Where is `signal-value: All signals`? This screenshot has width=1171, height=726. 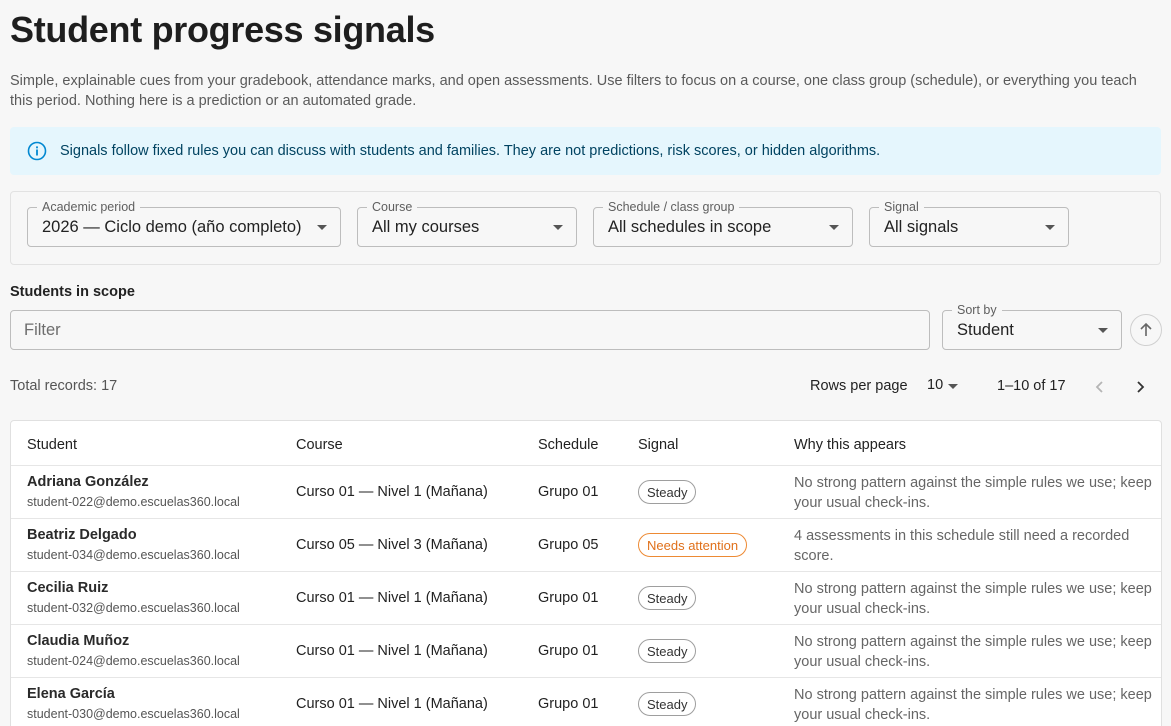
signal-value: All signals is located at coordinates (921, 227).